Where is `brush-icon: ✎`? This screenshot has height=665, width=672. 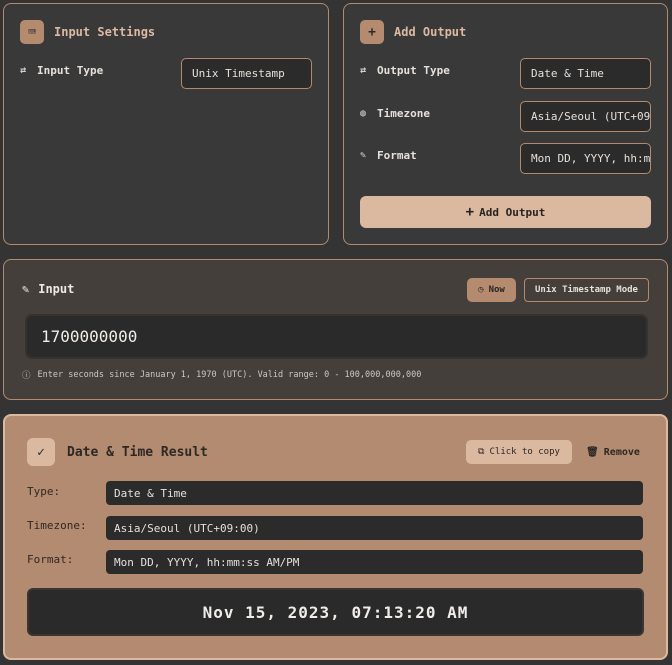 brush-icon: ✎ is located at coordinates (363, 155).